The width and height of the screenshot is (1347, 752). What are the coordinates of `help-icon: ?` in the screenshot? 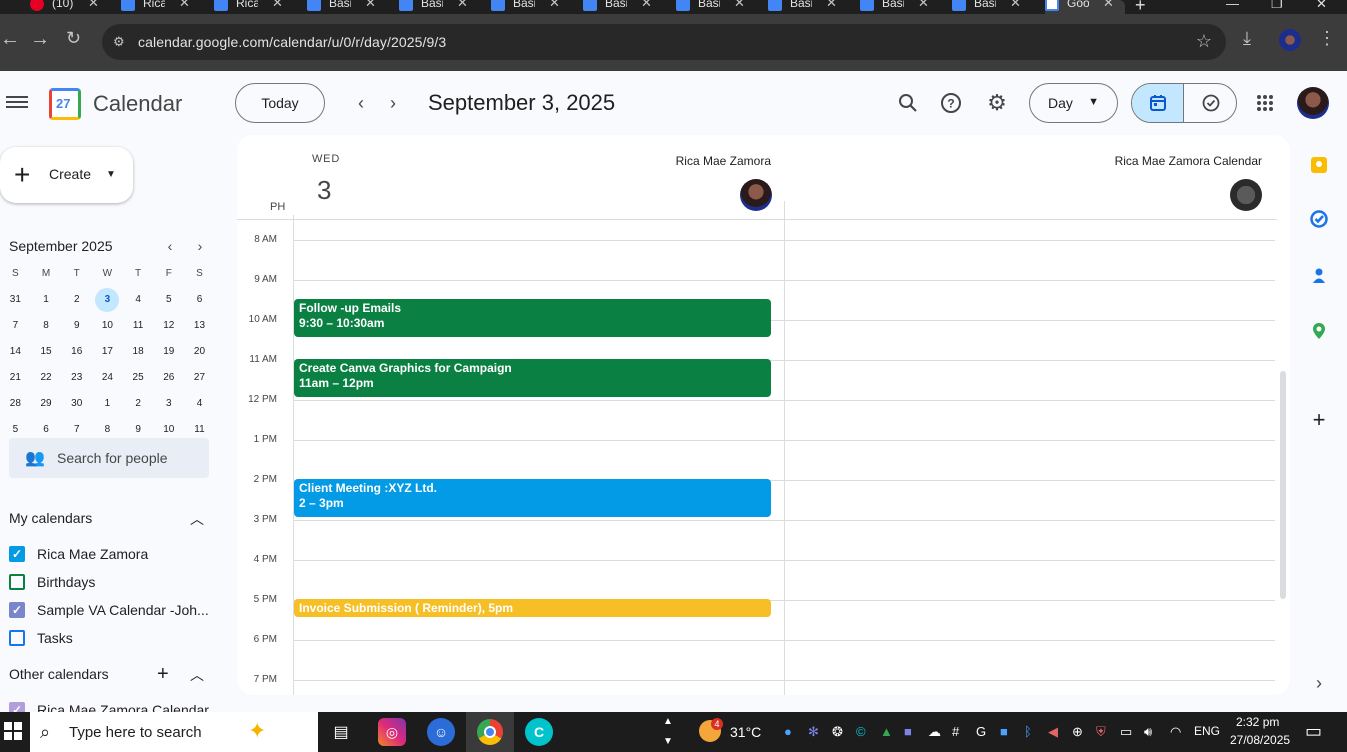 It's located at (951, 103).